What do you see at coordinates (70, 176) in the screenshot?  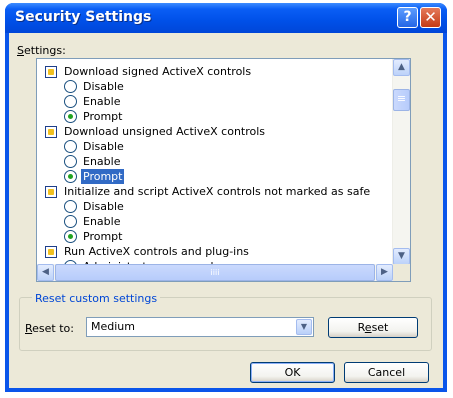 I see `radio-prompt-unsigned` at bounding box center [70, 176].